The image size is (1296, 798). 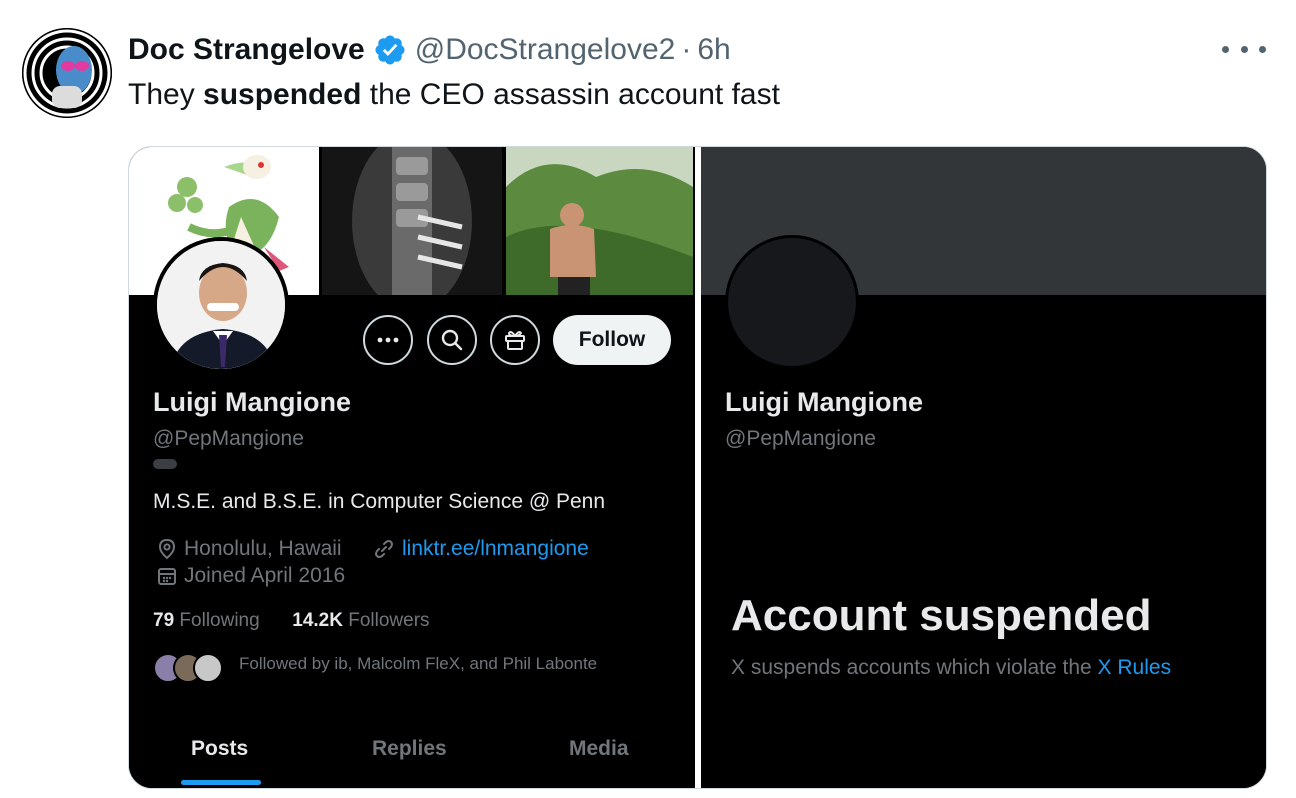 What do you see at coordinates (800, 438) in the screenshot?
I see `suspended-profile-handle: @PepMangione` at bounding box center [800, 438].